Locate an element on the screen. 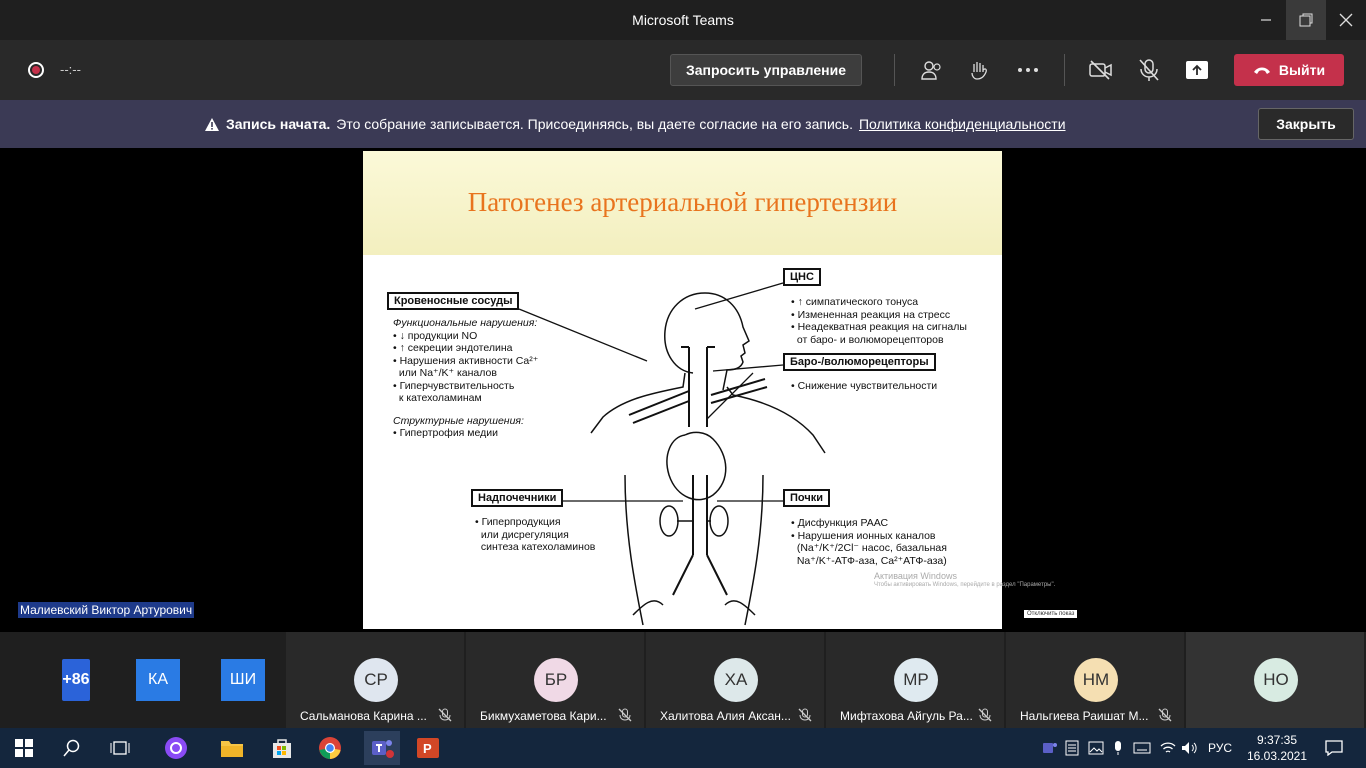  teams-icon is located at coordinates (383, 749).